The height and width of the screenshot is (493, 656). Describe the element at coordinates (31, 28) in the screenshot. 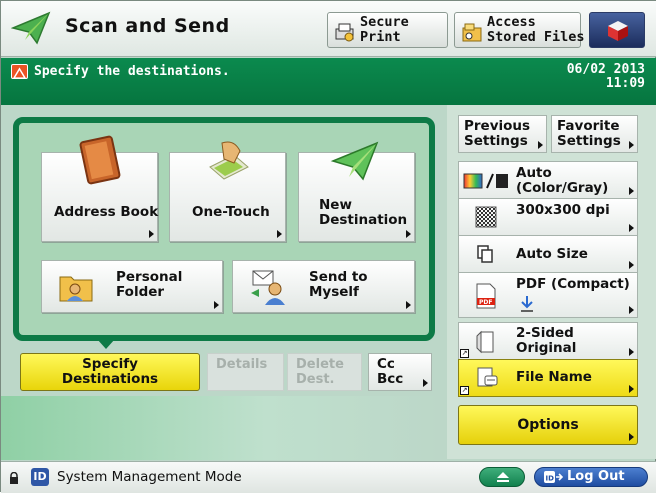

I see `paper-plane-icon` at that location.